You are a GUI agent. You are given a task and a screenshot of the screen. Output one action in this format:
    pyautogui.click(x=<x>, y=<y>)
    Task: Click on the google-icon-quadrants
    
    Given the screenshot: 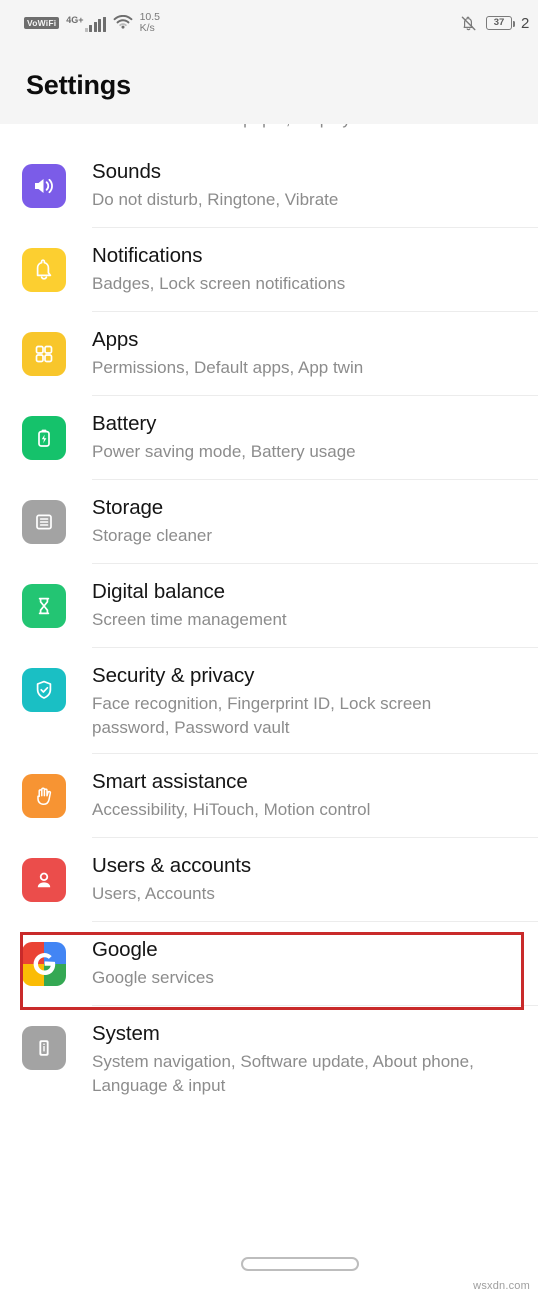 What is the action you would take?
    pyautogui.click(x=44, y=964)
    